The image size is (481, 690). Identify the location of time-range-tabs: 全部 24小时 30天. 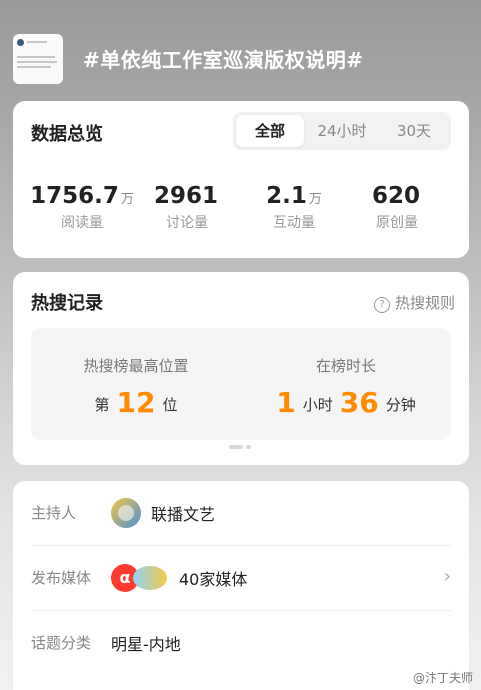
(342, 131).